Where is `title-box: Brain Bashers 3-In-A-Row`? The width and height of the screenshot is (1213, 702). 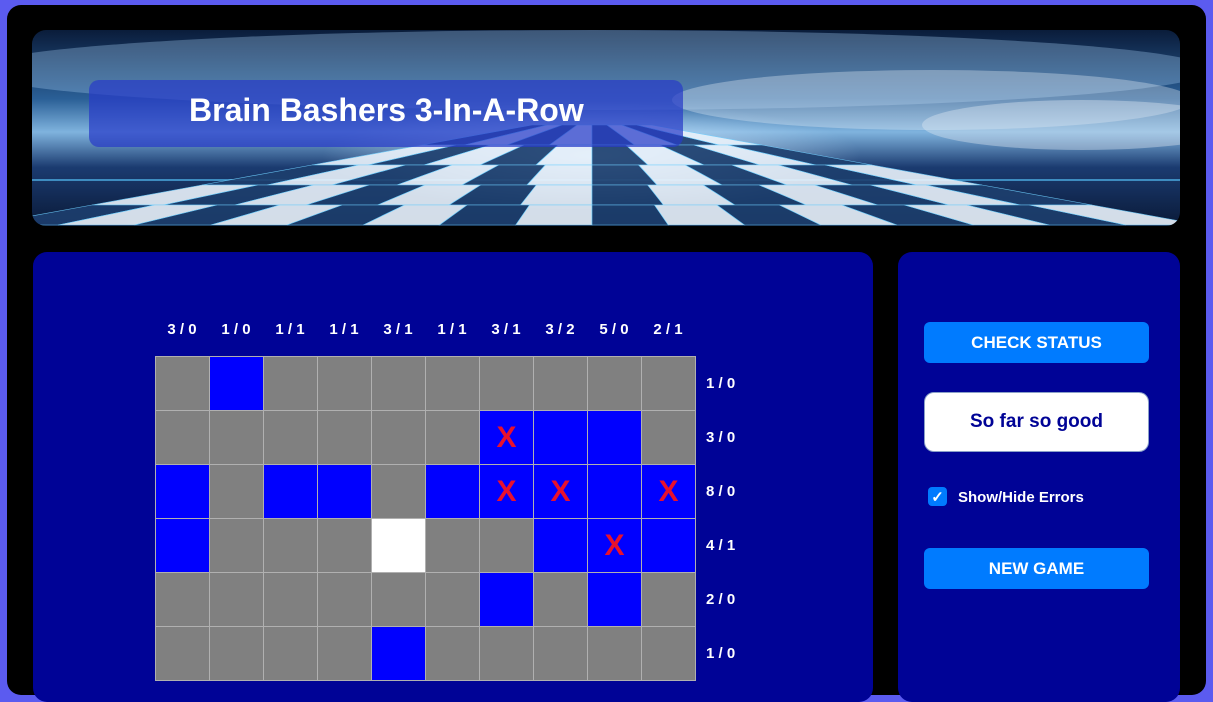 title-box: Brain Bashers 3-In-A-Row is located at coordinates (386, 113).